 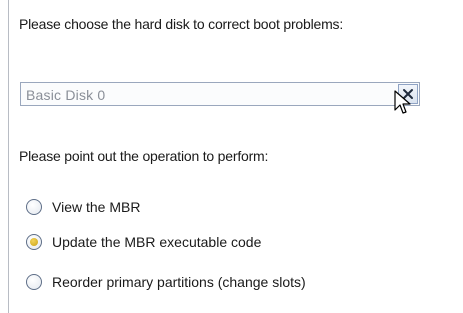 I want to click on radio-reorder-partitions, so click(x=34, y=282).